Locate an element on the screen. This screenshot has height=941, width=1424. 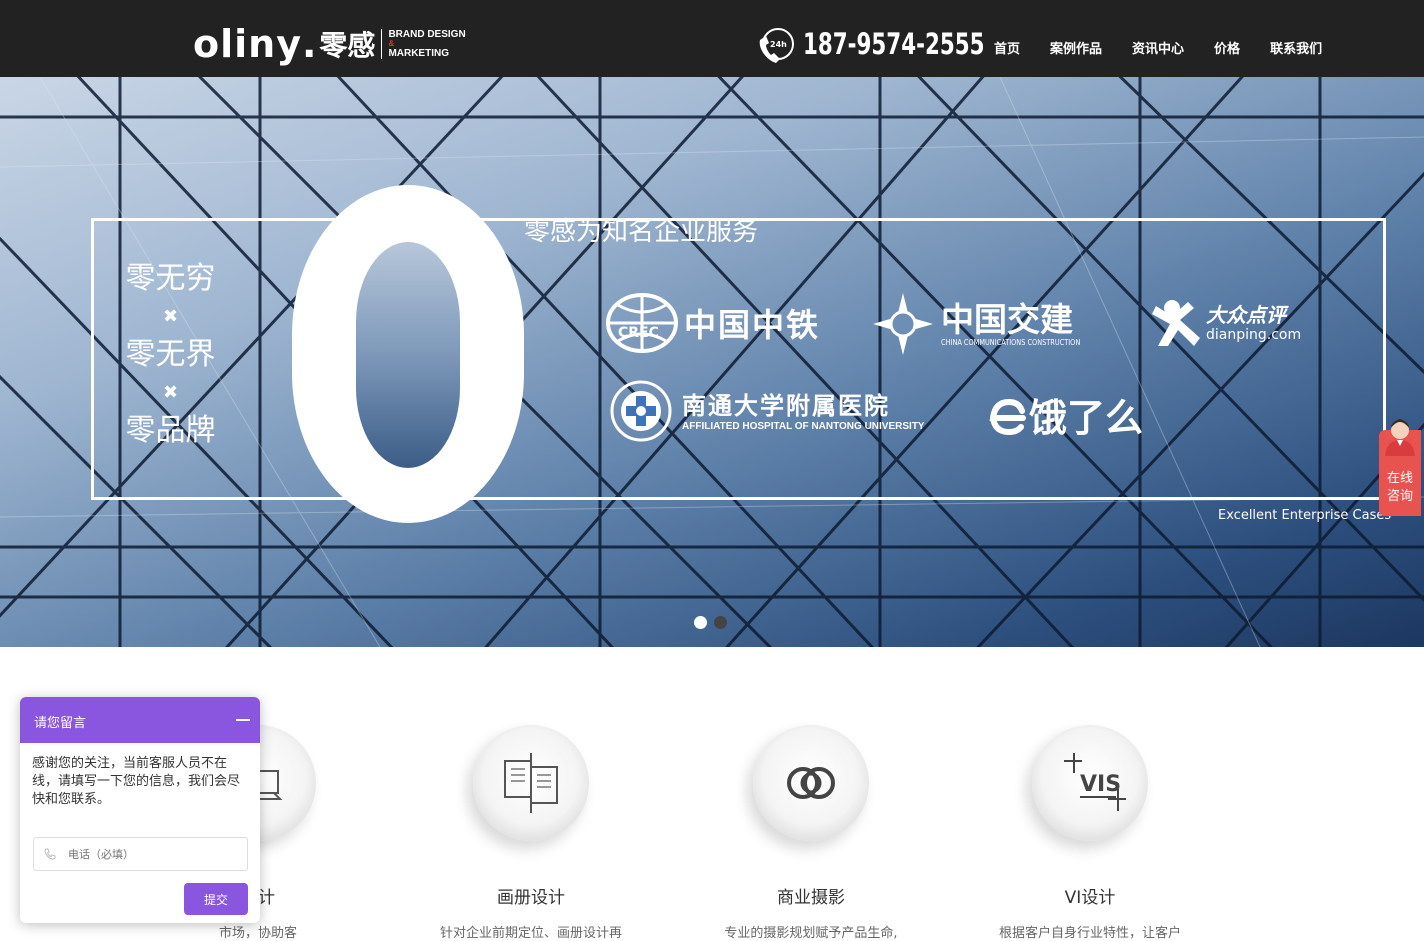
phone-field is located at coordinates (140, 854).